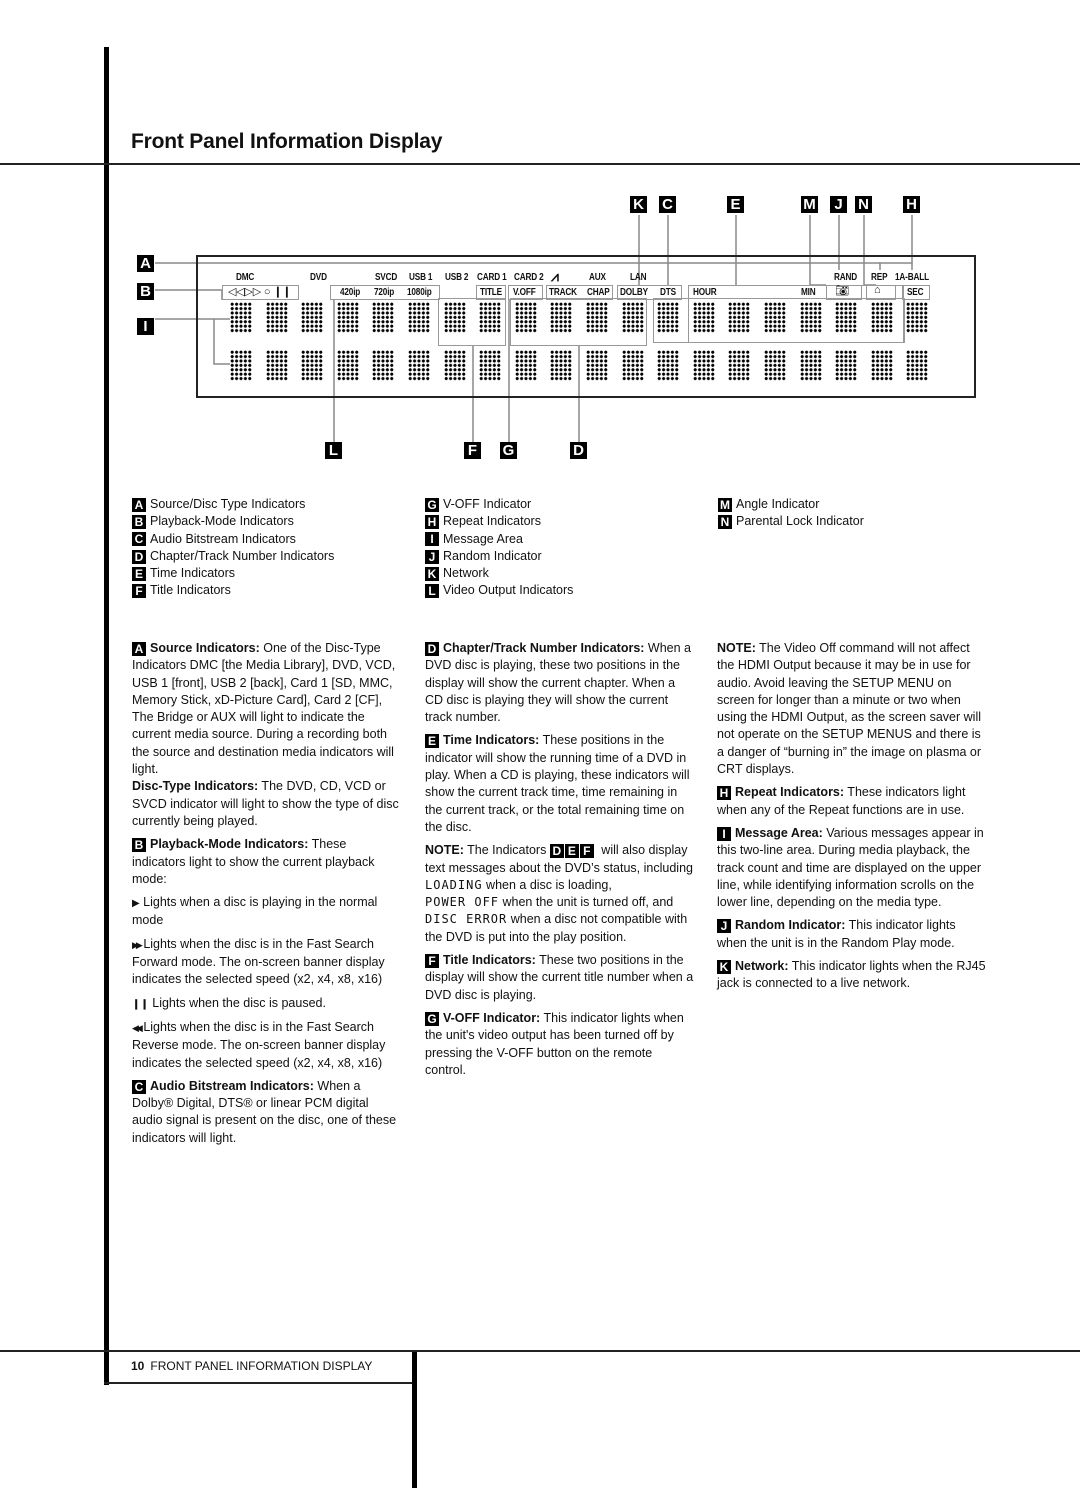  Describe the element at coordinates (491, 292) in the screenshot. I see `label-title: TITLE` at that location.